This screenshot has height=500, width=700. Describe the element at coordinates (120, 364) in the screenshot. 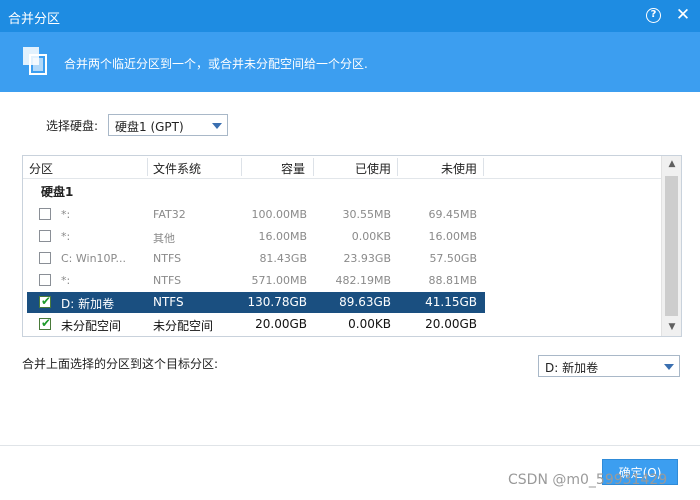

I see `target-partition-label: 合并上面选择的分区到这个目标分区:` at that location.